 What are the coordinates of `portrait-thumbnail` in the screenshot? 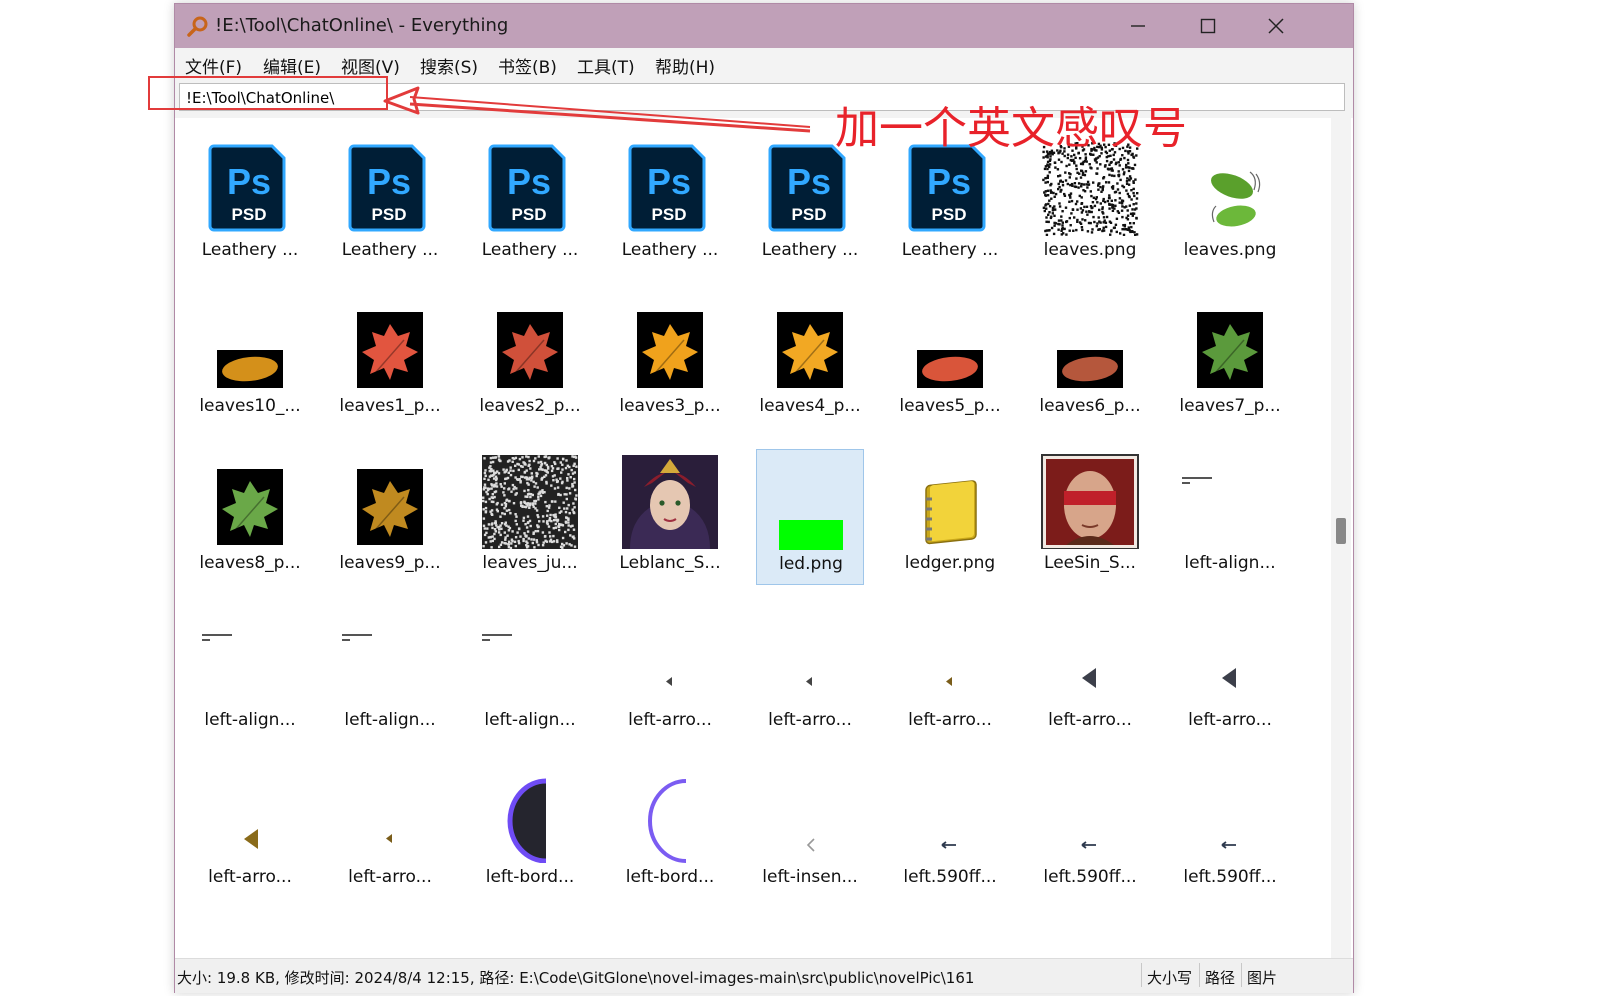 It's located at (1090, 501).